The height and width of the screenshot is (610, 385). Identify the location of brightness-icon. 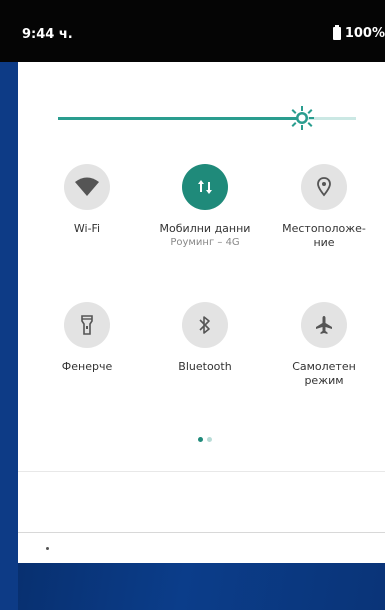
(302, 118).